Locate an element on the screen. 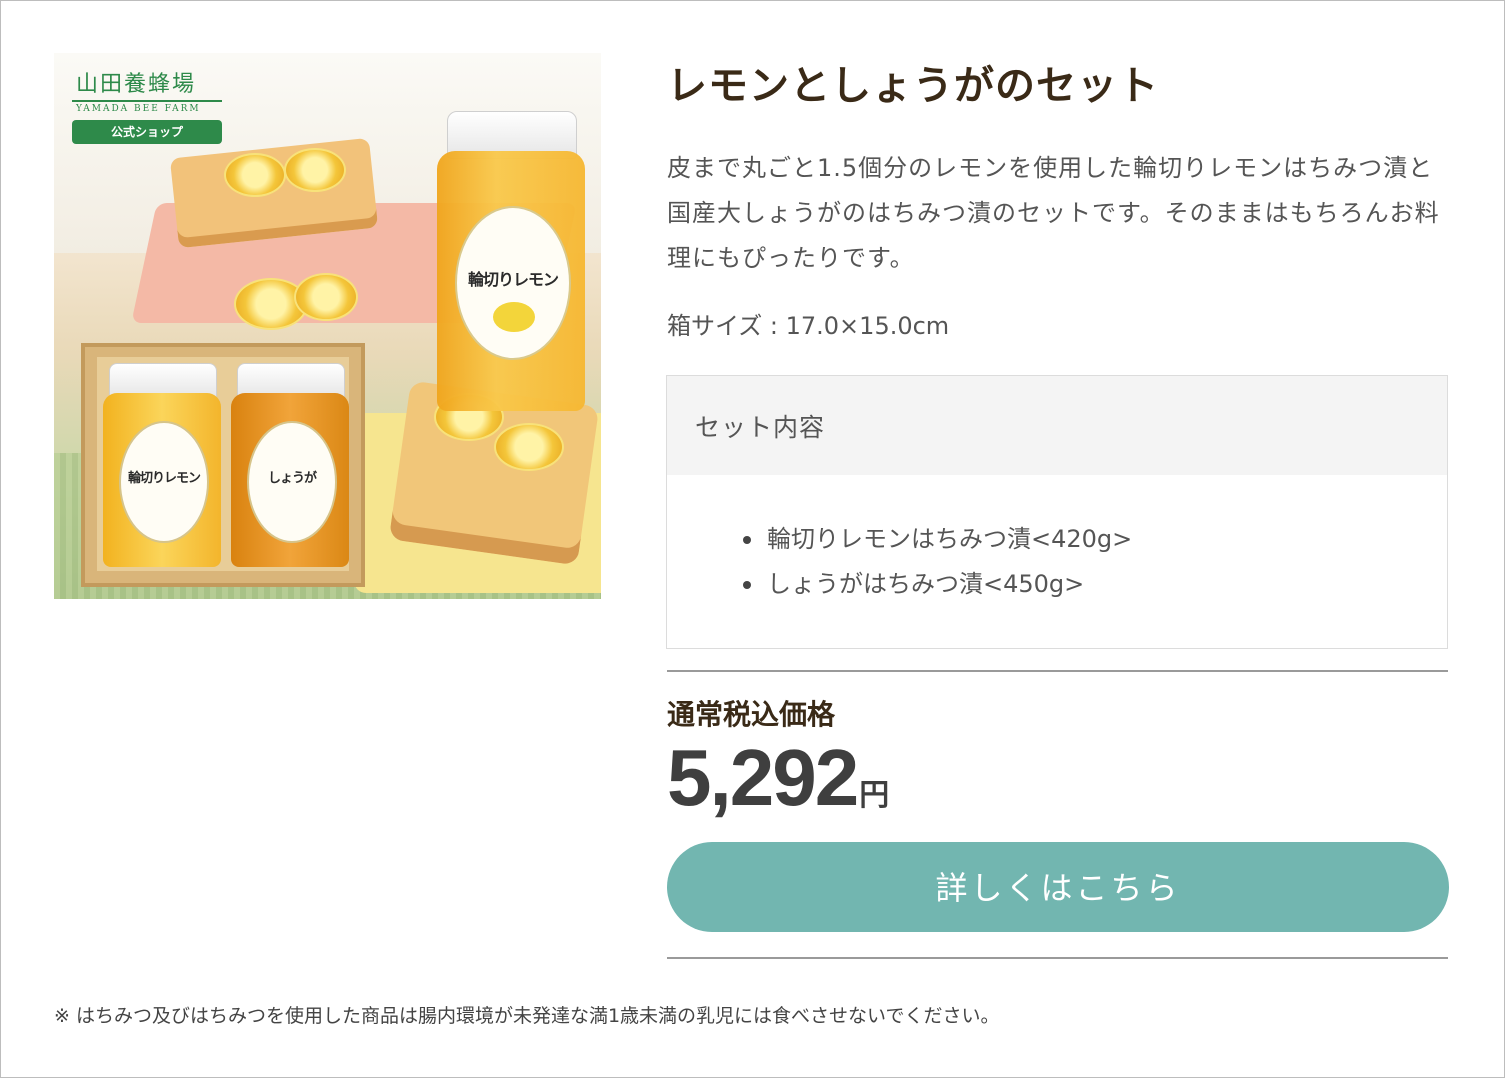  image-large-lemon-jar: 輪切りレモン is located at coordinates (511, 261).